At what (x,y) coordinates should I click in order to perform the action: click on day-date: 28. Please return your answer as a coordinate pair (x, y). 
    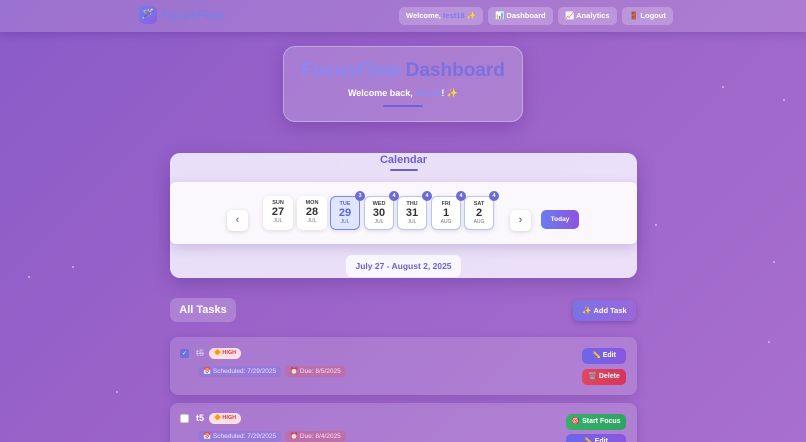
    Looking at the image, I should click on (312, 212).